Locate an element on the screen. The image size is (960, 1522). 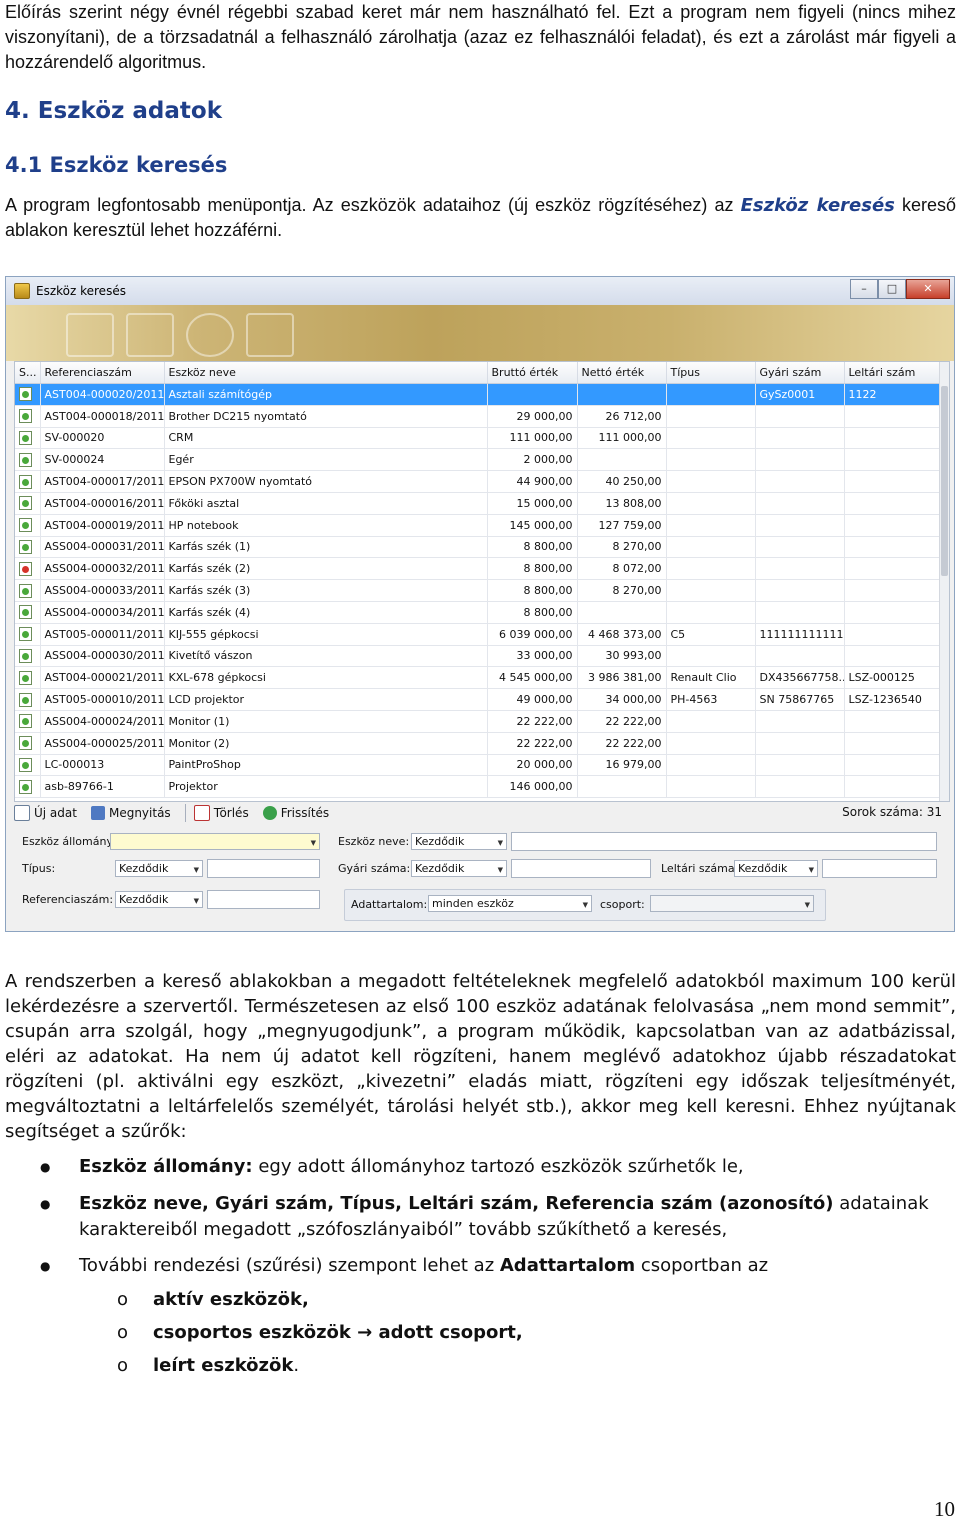
table-row: SV-000024 Egér 2 000,00 is located at coordinates (478, 460).